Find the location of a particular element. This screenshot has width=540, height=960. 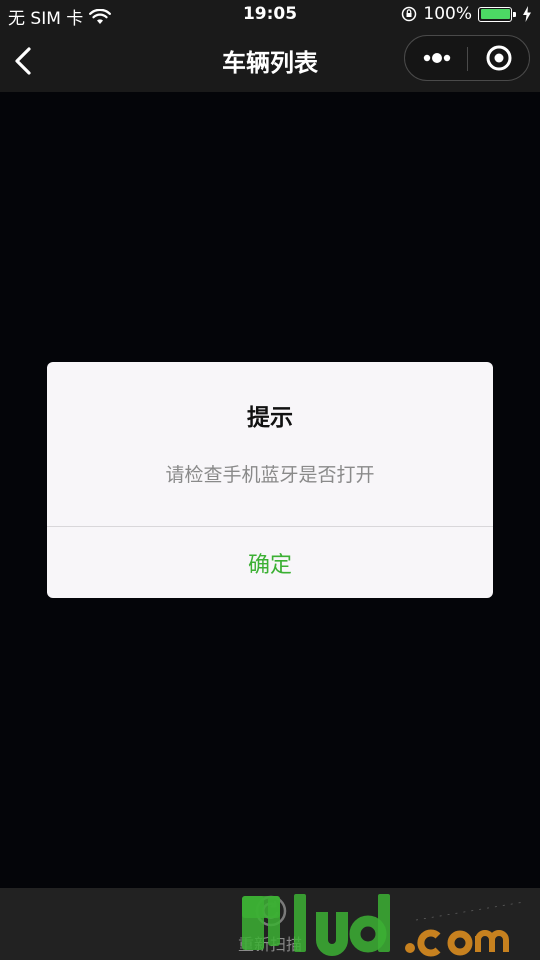

battery-percent: 100% is located at coordinates (447, 14).